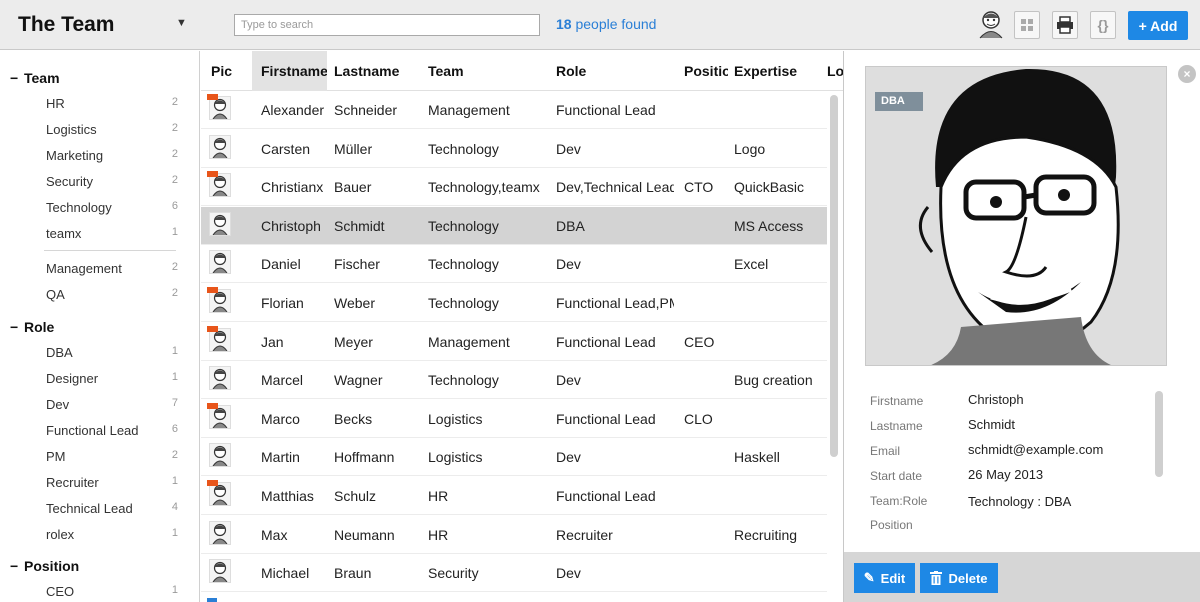  Describe the element at coordinates (706, 71) in the screenshot. I see `column-header-position: Position` at that location.